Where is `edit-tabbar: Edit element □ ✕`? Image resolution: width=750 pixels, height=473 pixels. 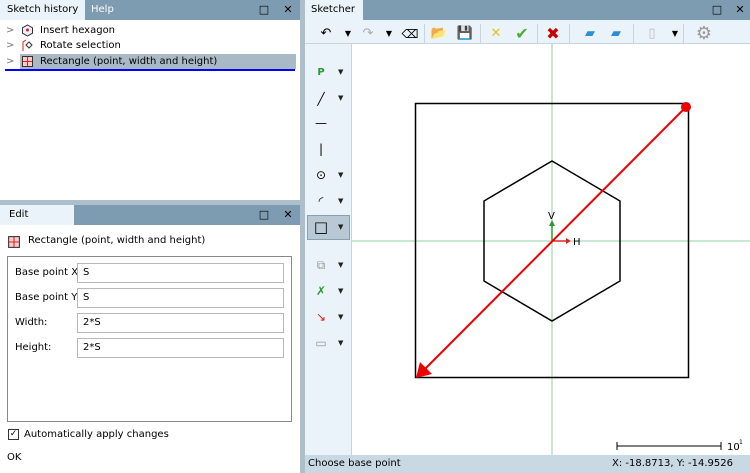 edit-tabbar: Edit element □ ✕ is located at coordinates (150, 222).